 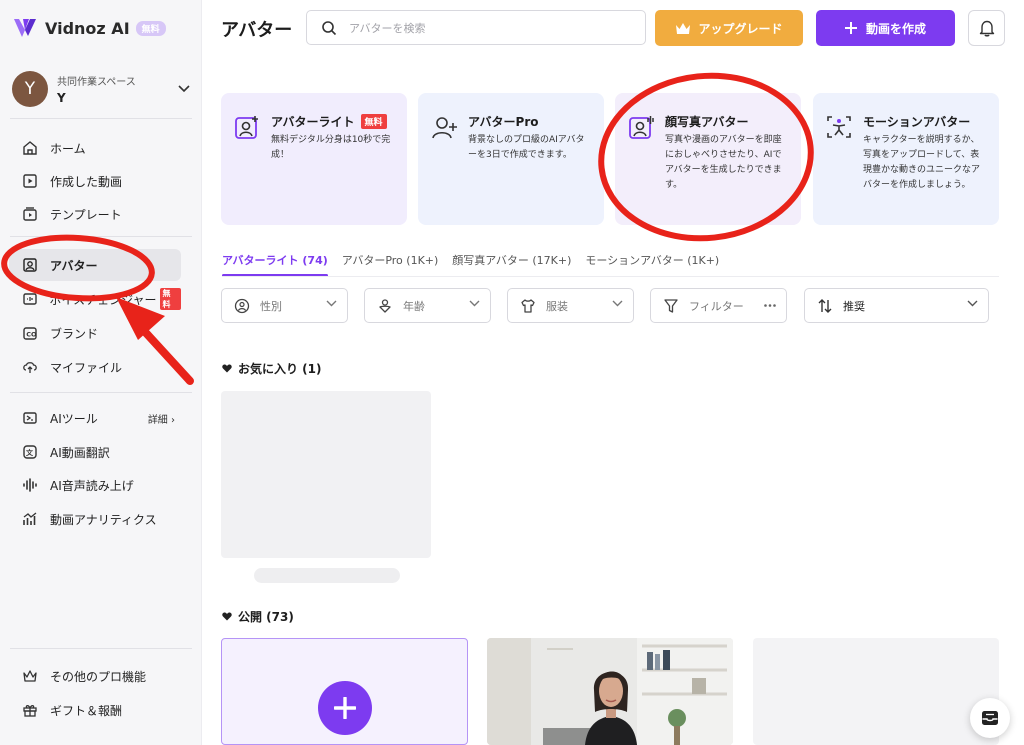 I want to click on sidebar-item-gifts: ギフト＆報酬, so click(x=95, y=710).